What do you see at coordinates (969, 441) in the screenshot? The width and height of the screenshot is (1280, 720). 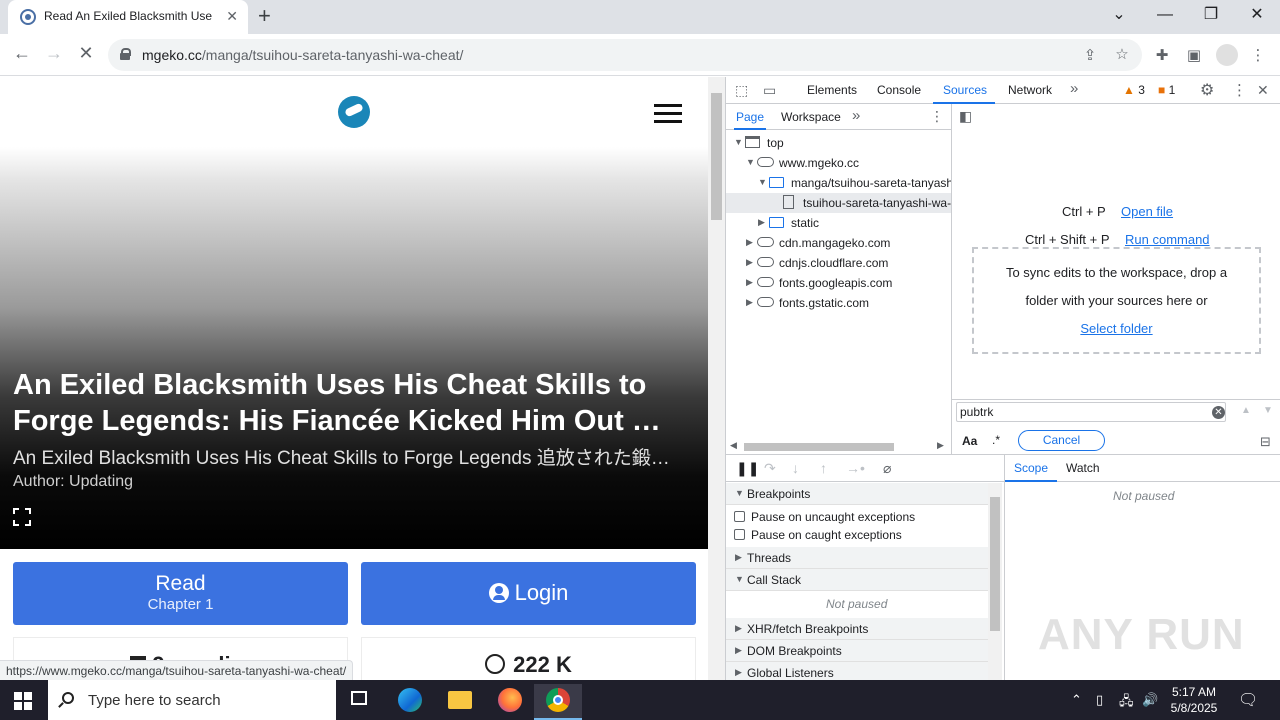 I see `match-case-toggle: Aa` at bounding box center [969, 441].